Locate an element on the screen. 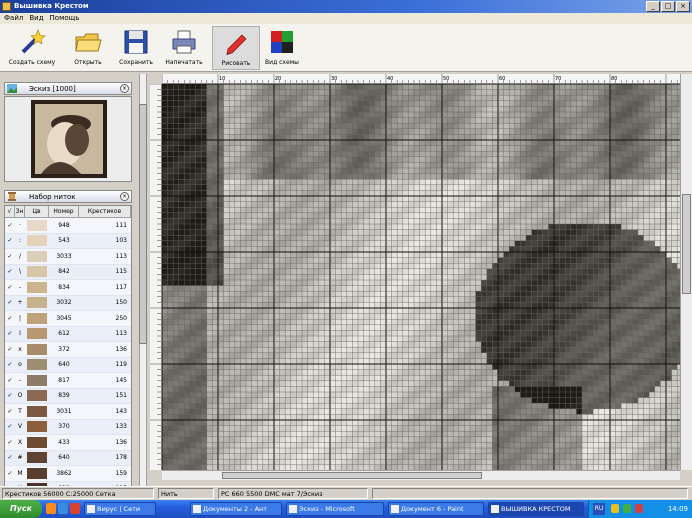  status-stitches: Крестиков 56000 С:25000 Сетка is located at coordinates (78, 493).